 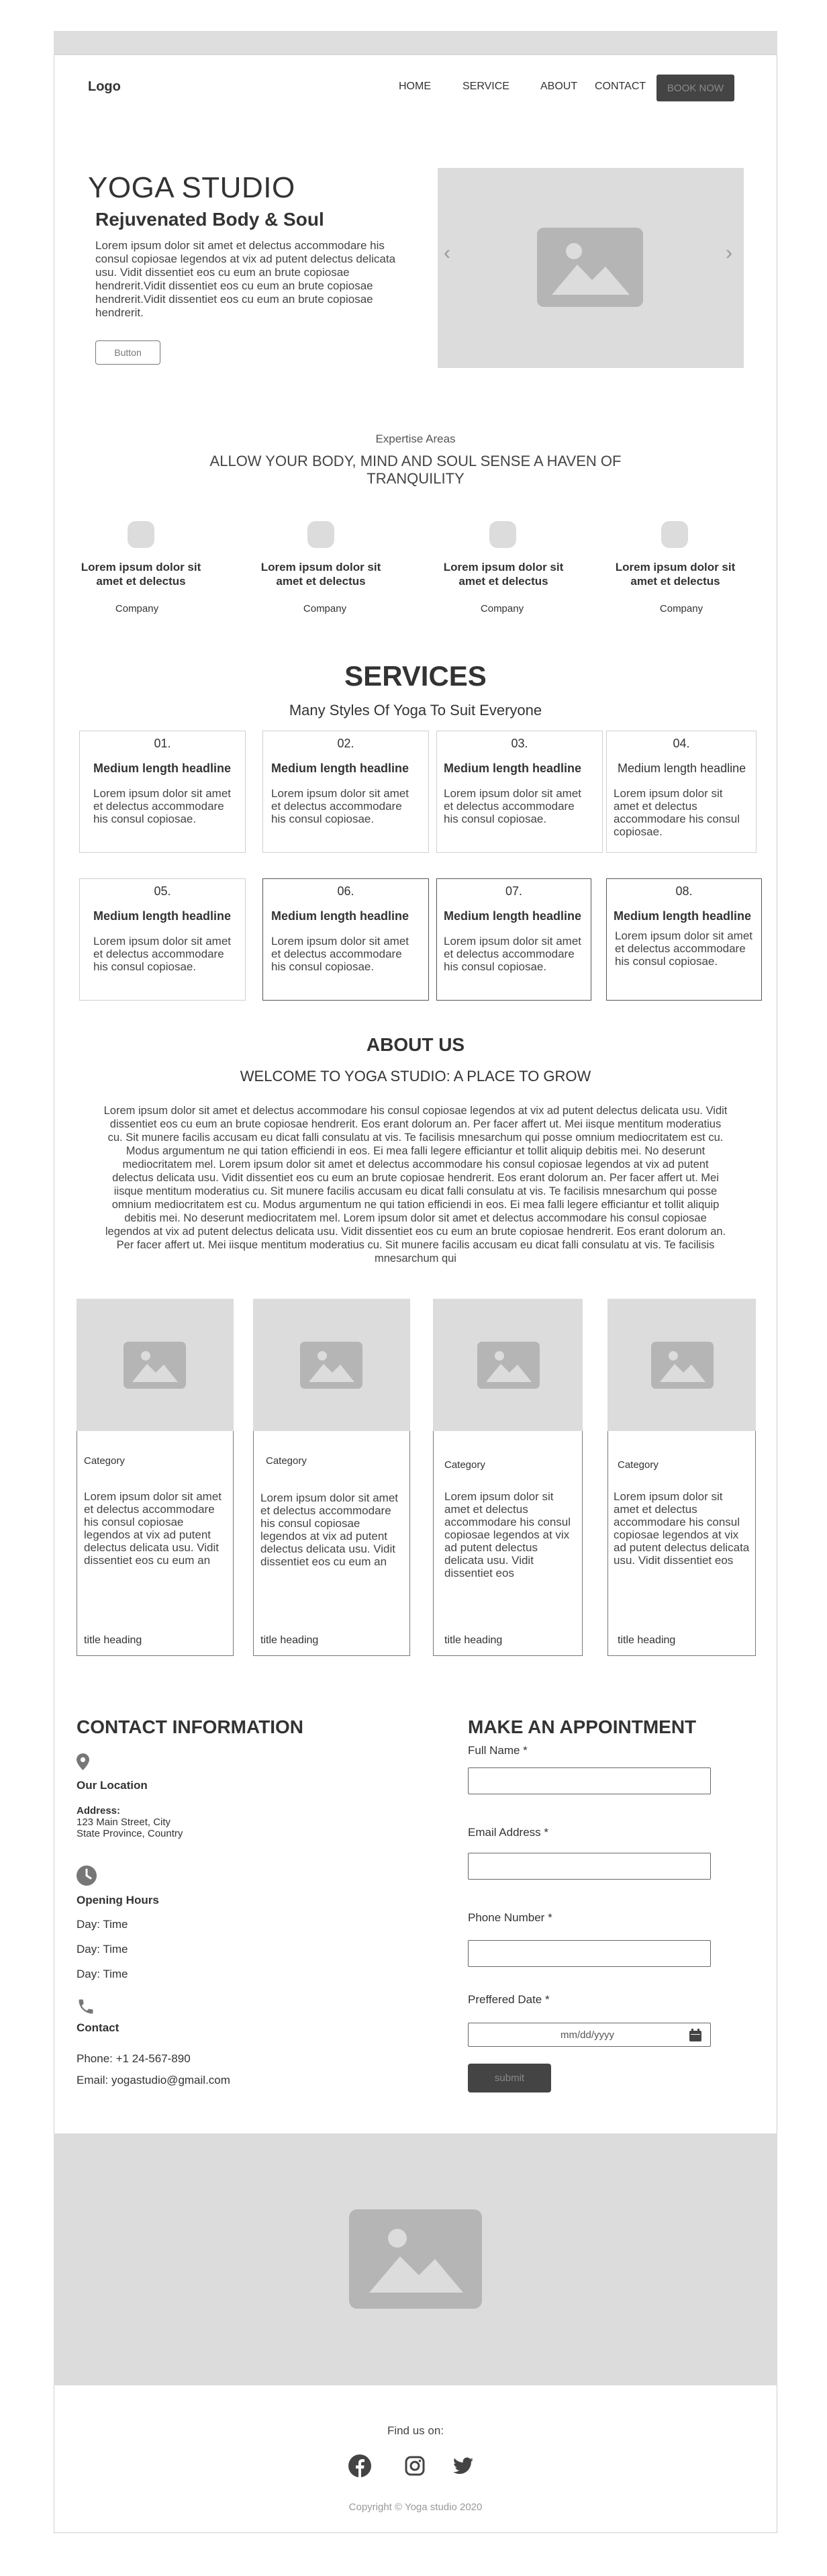 I want to click on contact-sub-title: Contact, so click(x=98, y=2027).